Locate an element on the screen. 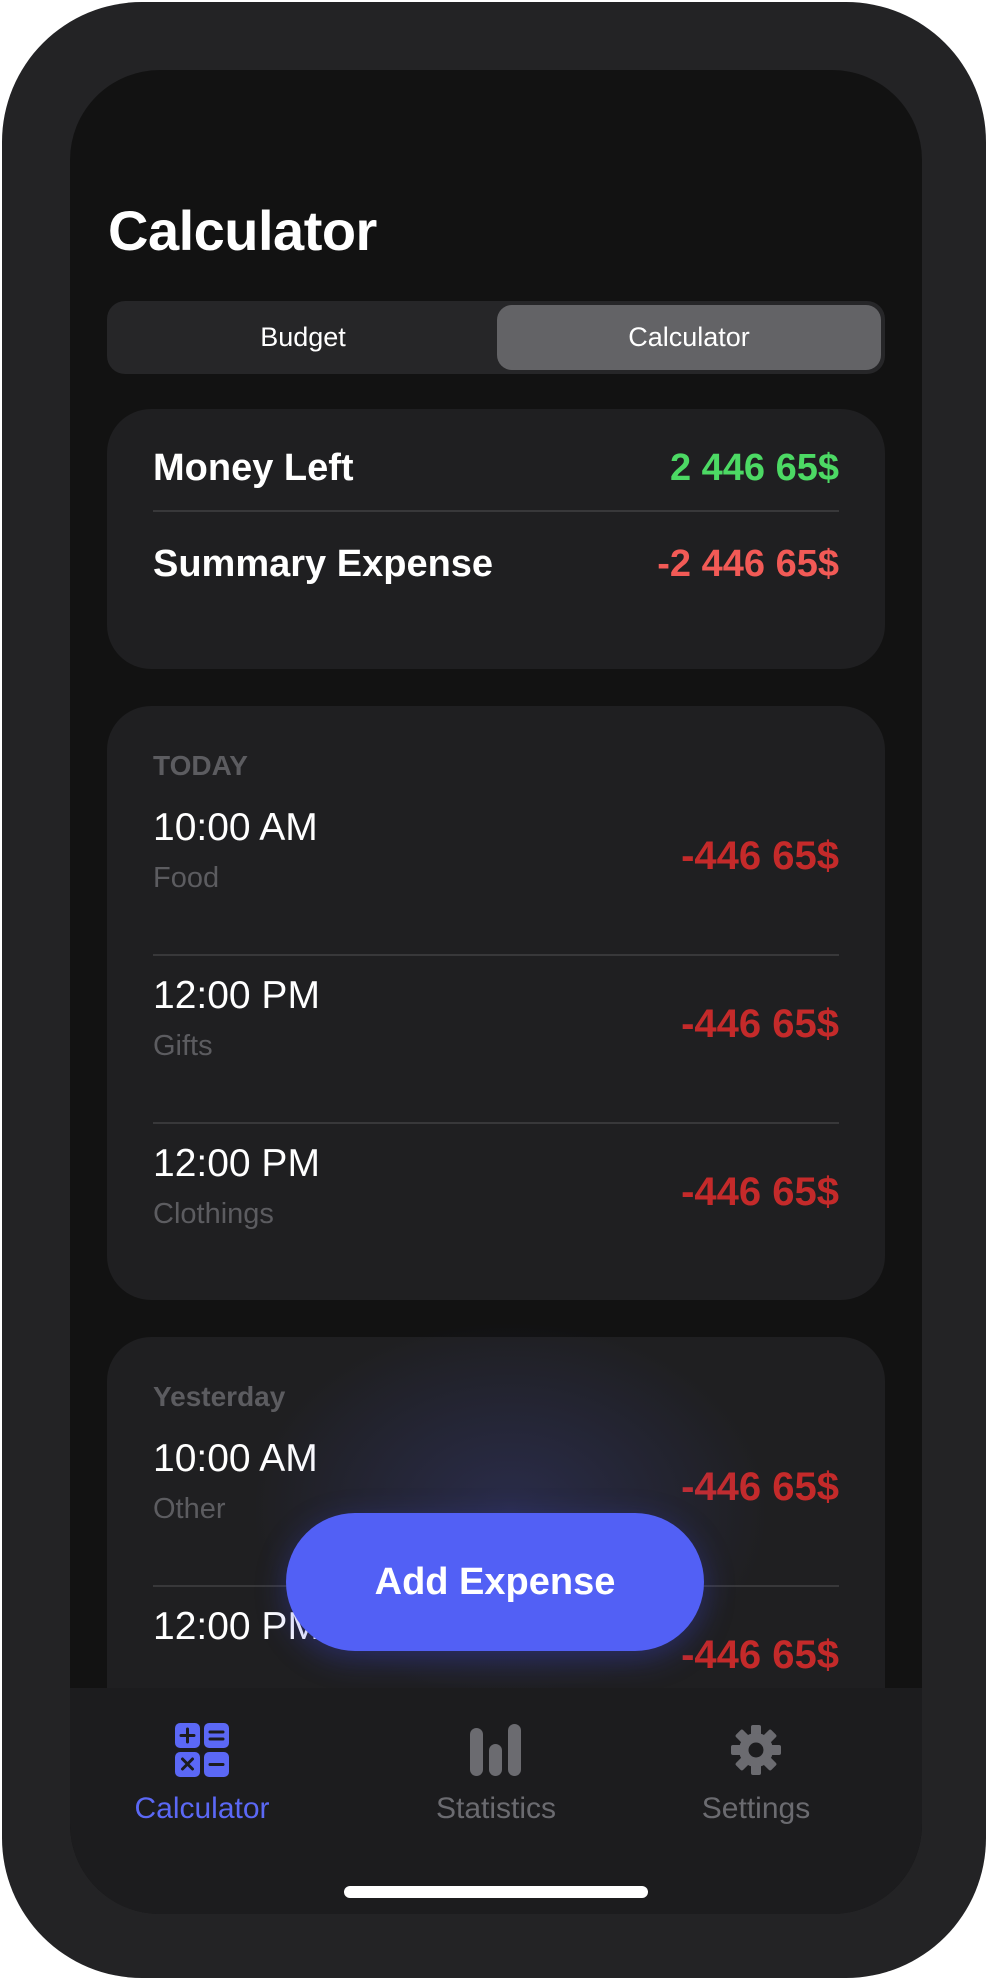 This screenshot has width=988, height=1980. tab-label: Statistics is located at coordinates (496, 1808).